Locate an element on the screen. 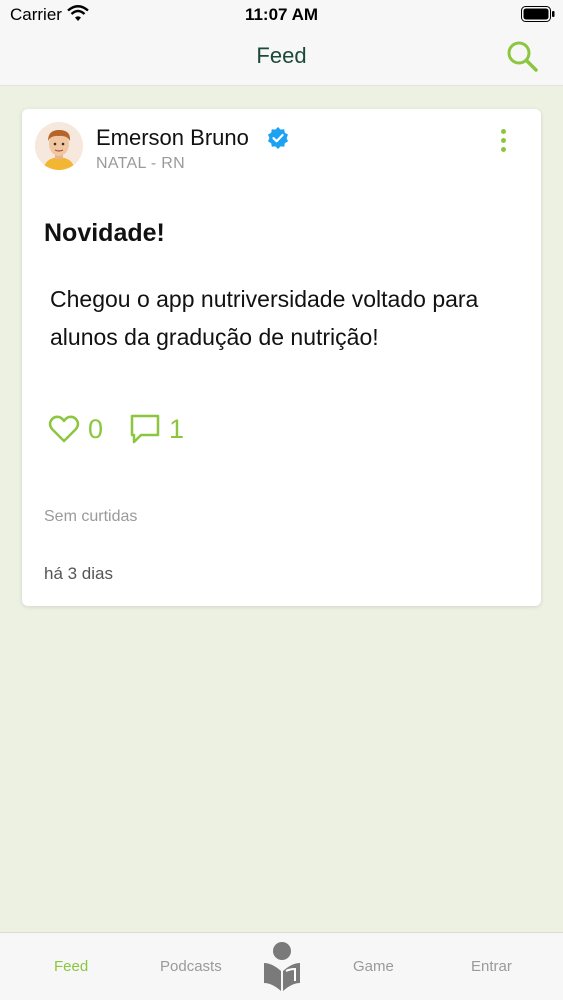  comment-button: 1 is located at coordinates (156, 429).